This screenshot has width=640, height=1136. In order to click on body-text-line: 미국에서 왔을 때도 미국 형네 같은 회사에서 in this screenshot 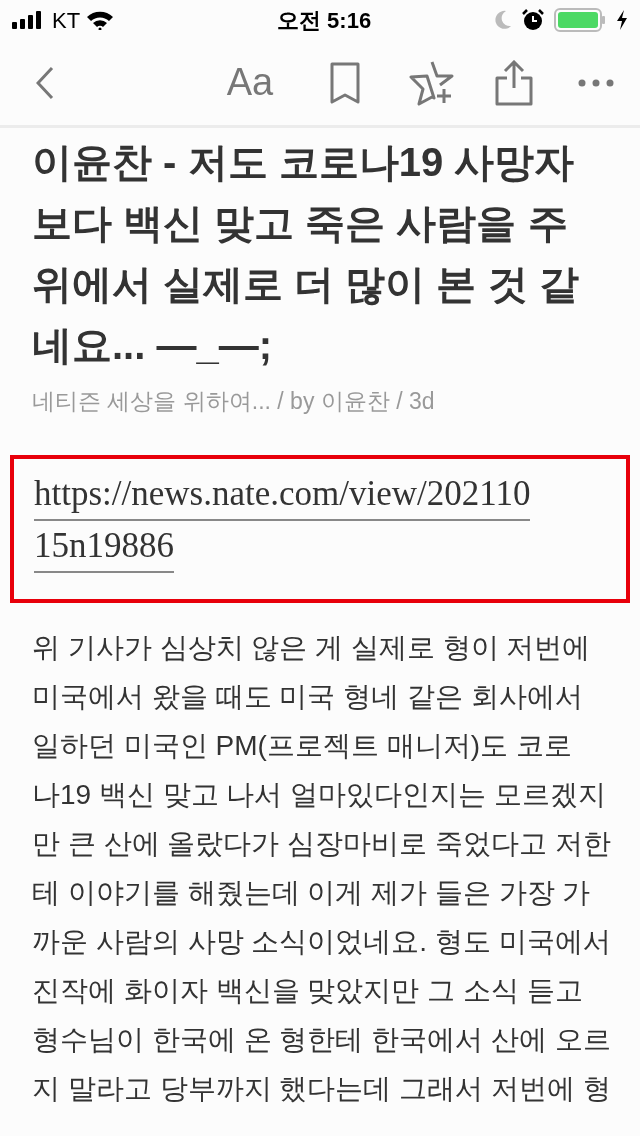, I will do `click(308, 696)`.